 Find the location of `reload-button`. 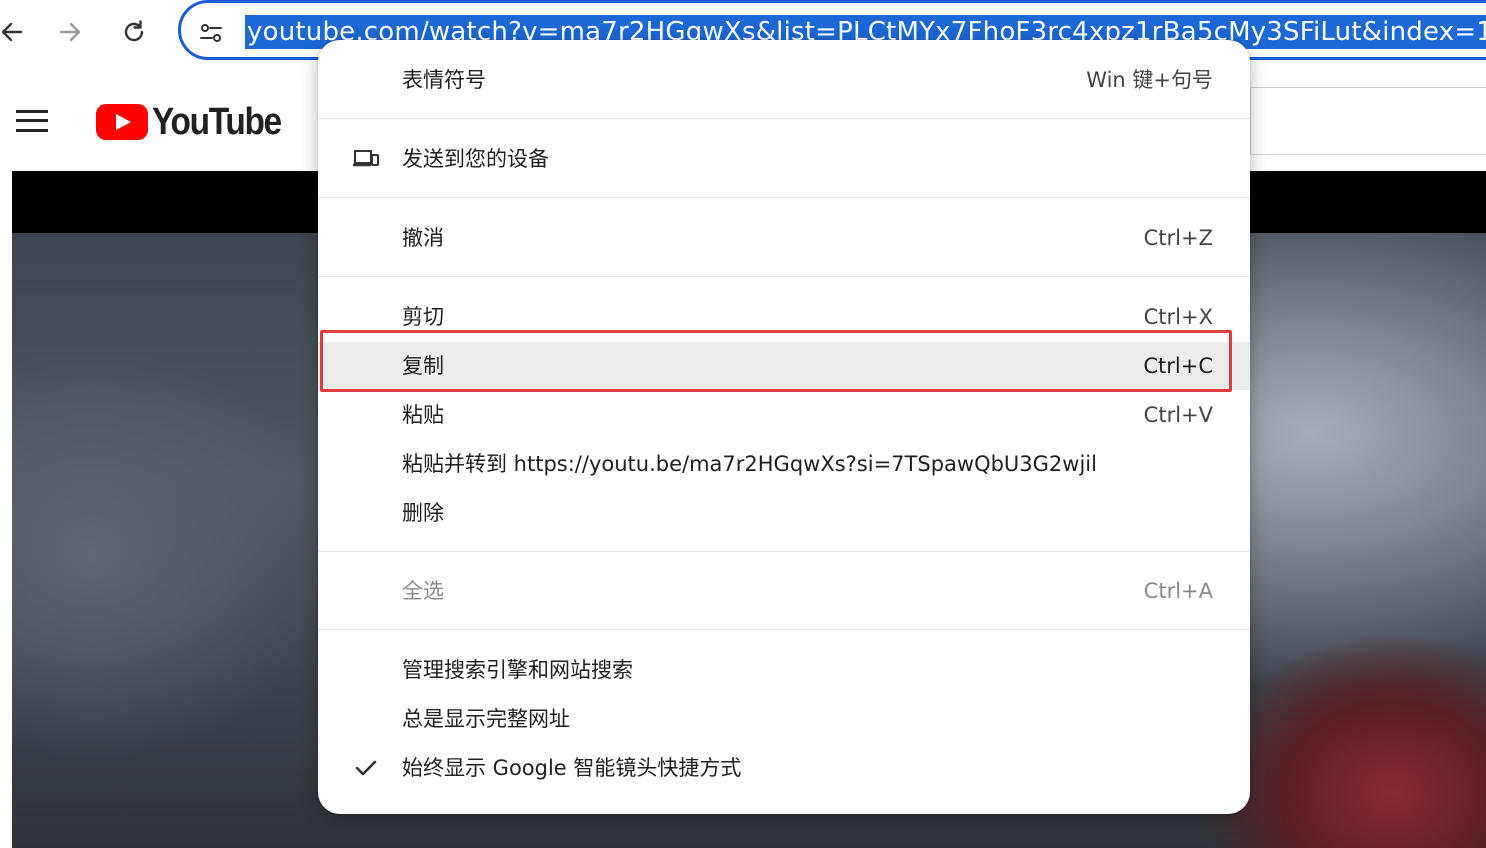

reload-button is located at coordinates (134, 32).